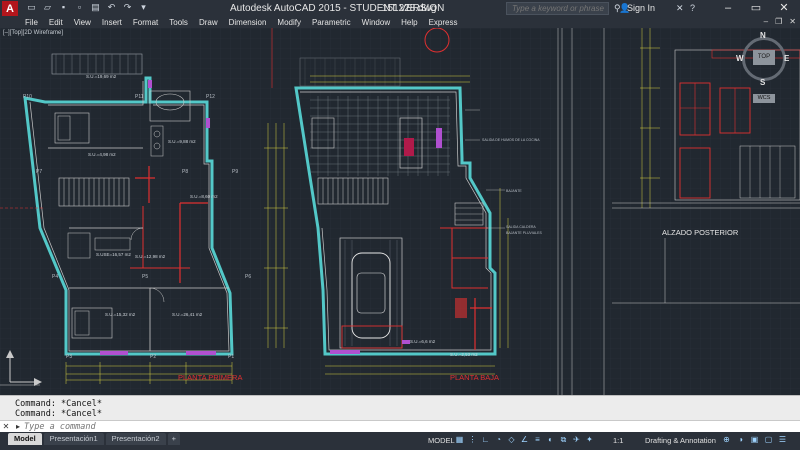 The width and height of the screenshot is (800, 450). I want to click on menu-file: File, so click(31, 22).